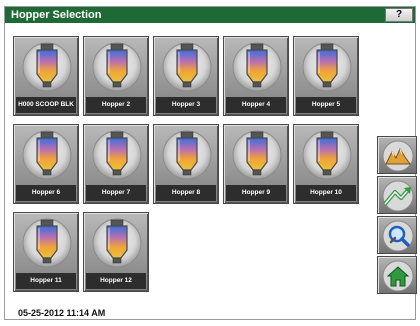  Describe the element at coordinates (399, 15) in the screenshot. I see `help-button: ?` at that location.